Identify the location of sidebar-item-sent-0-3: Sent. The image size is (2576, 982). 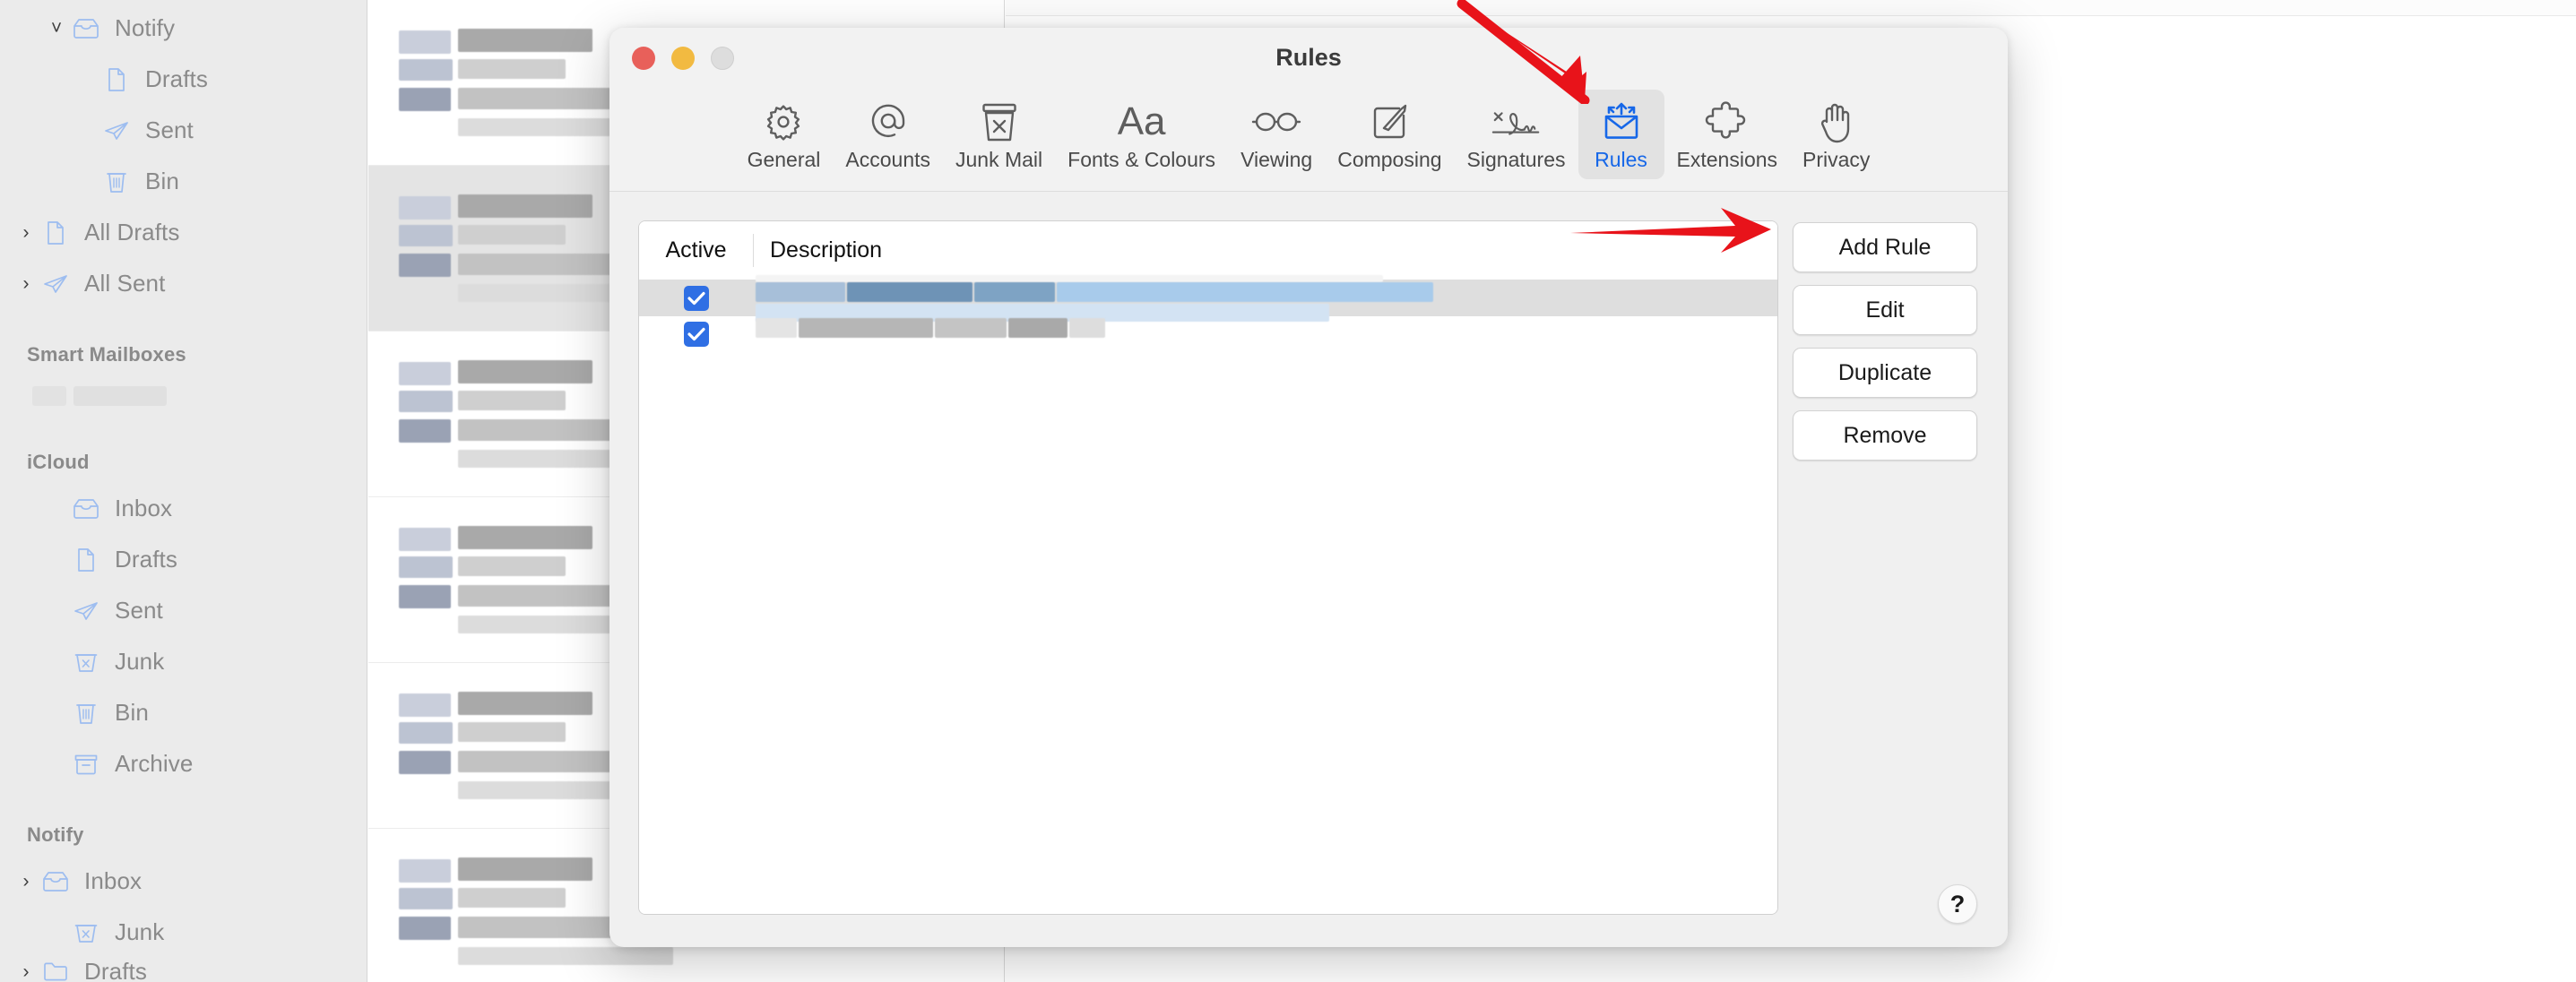
(183, 130).